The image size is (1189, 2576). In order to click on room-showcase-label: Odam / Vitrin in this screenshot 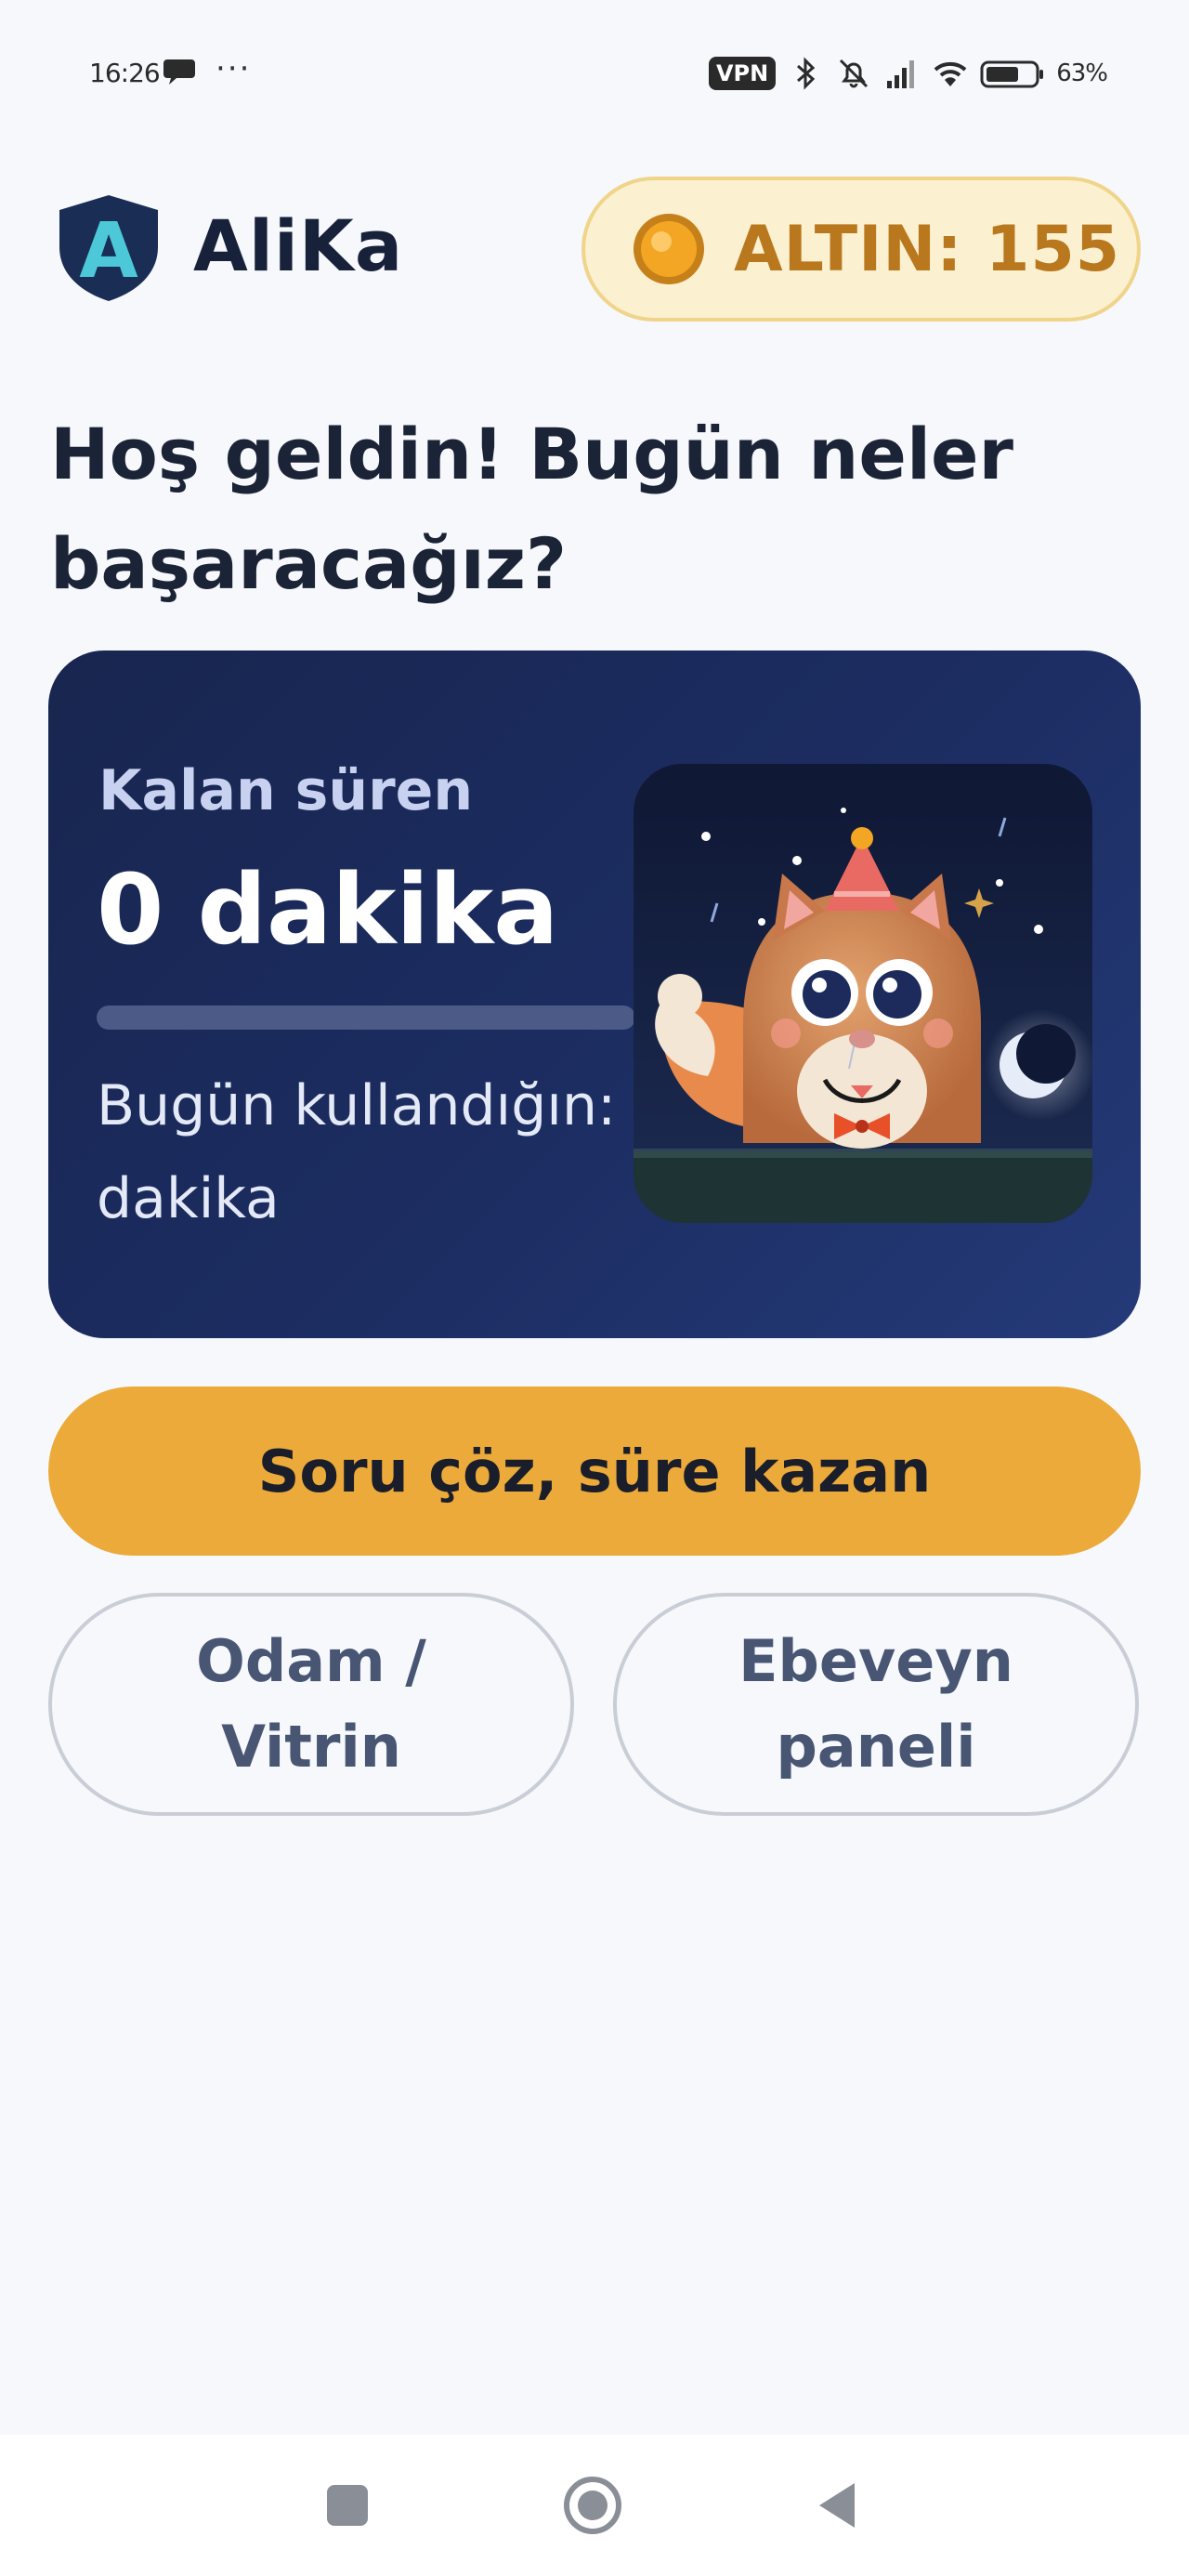, I will do `click(311, 1704)`.